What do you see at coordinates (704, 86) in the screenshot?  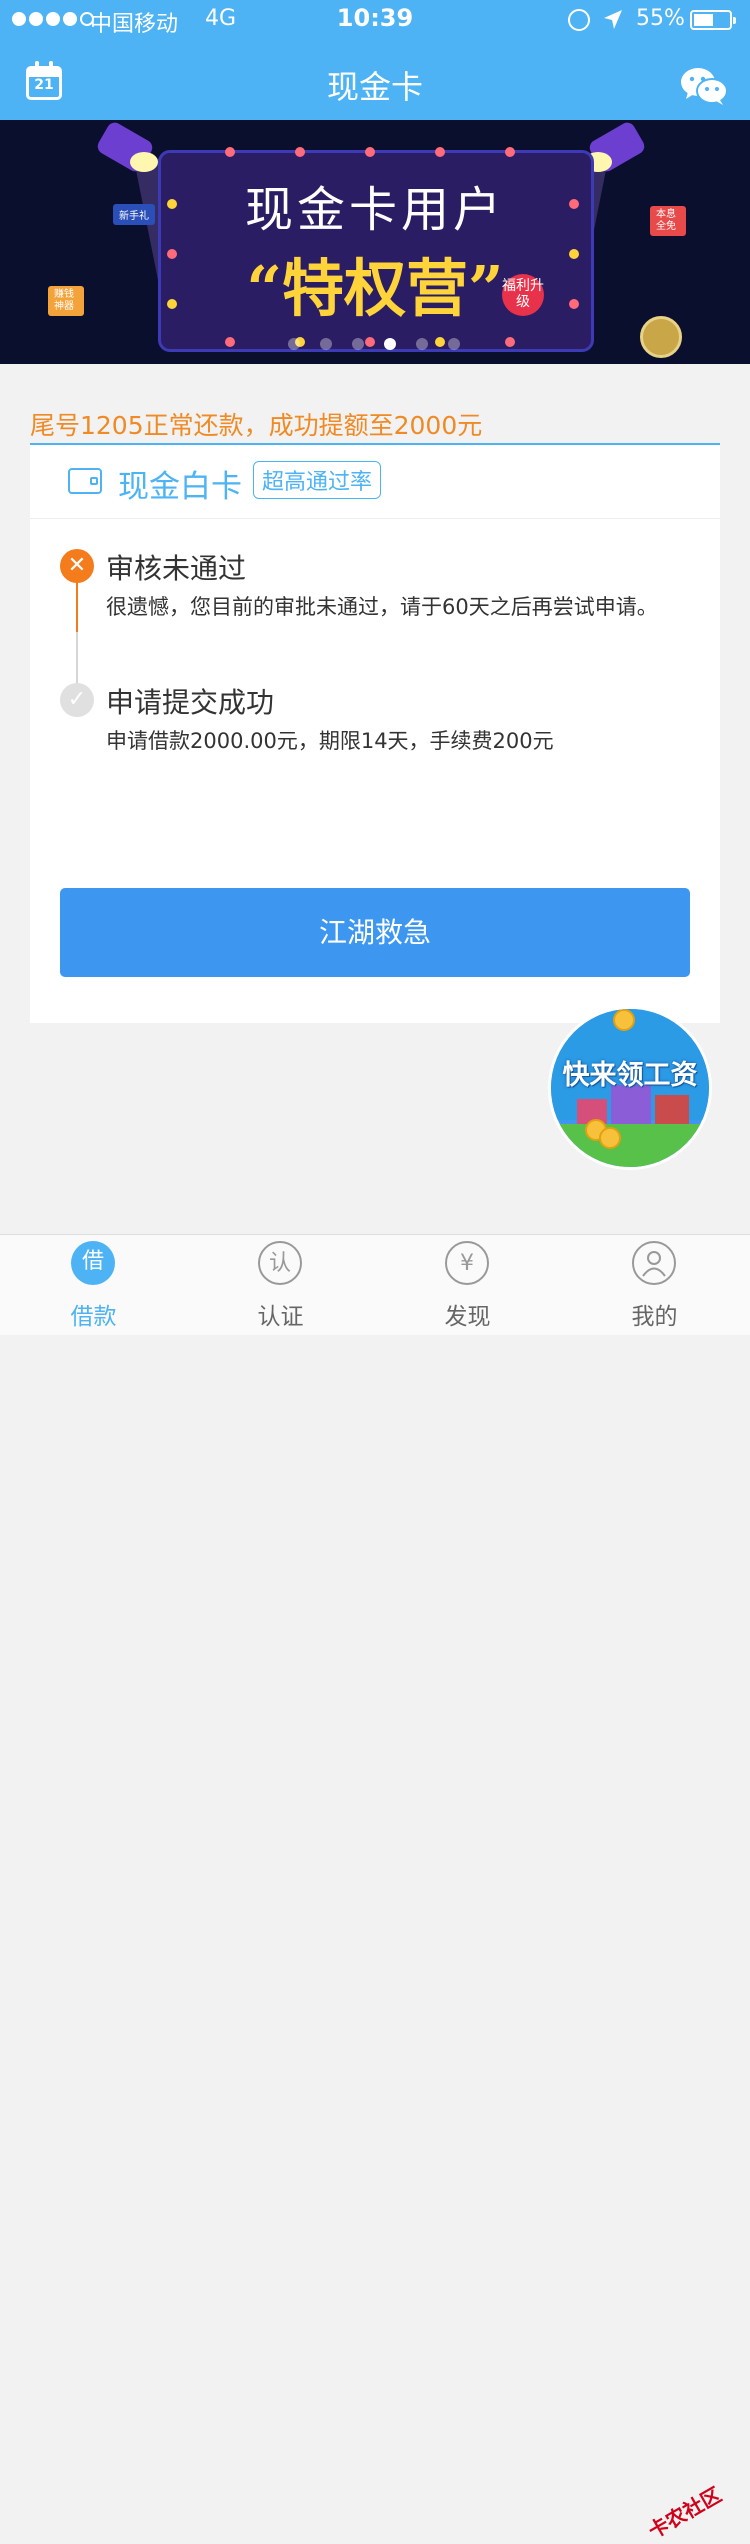 I see `wechat-icon` at bounding box center [704, 86].